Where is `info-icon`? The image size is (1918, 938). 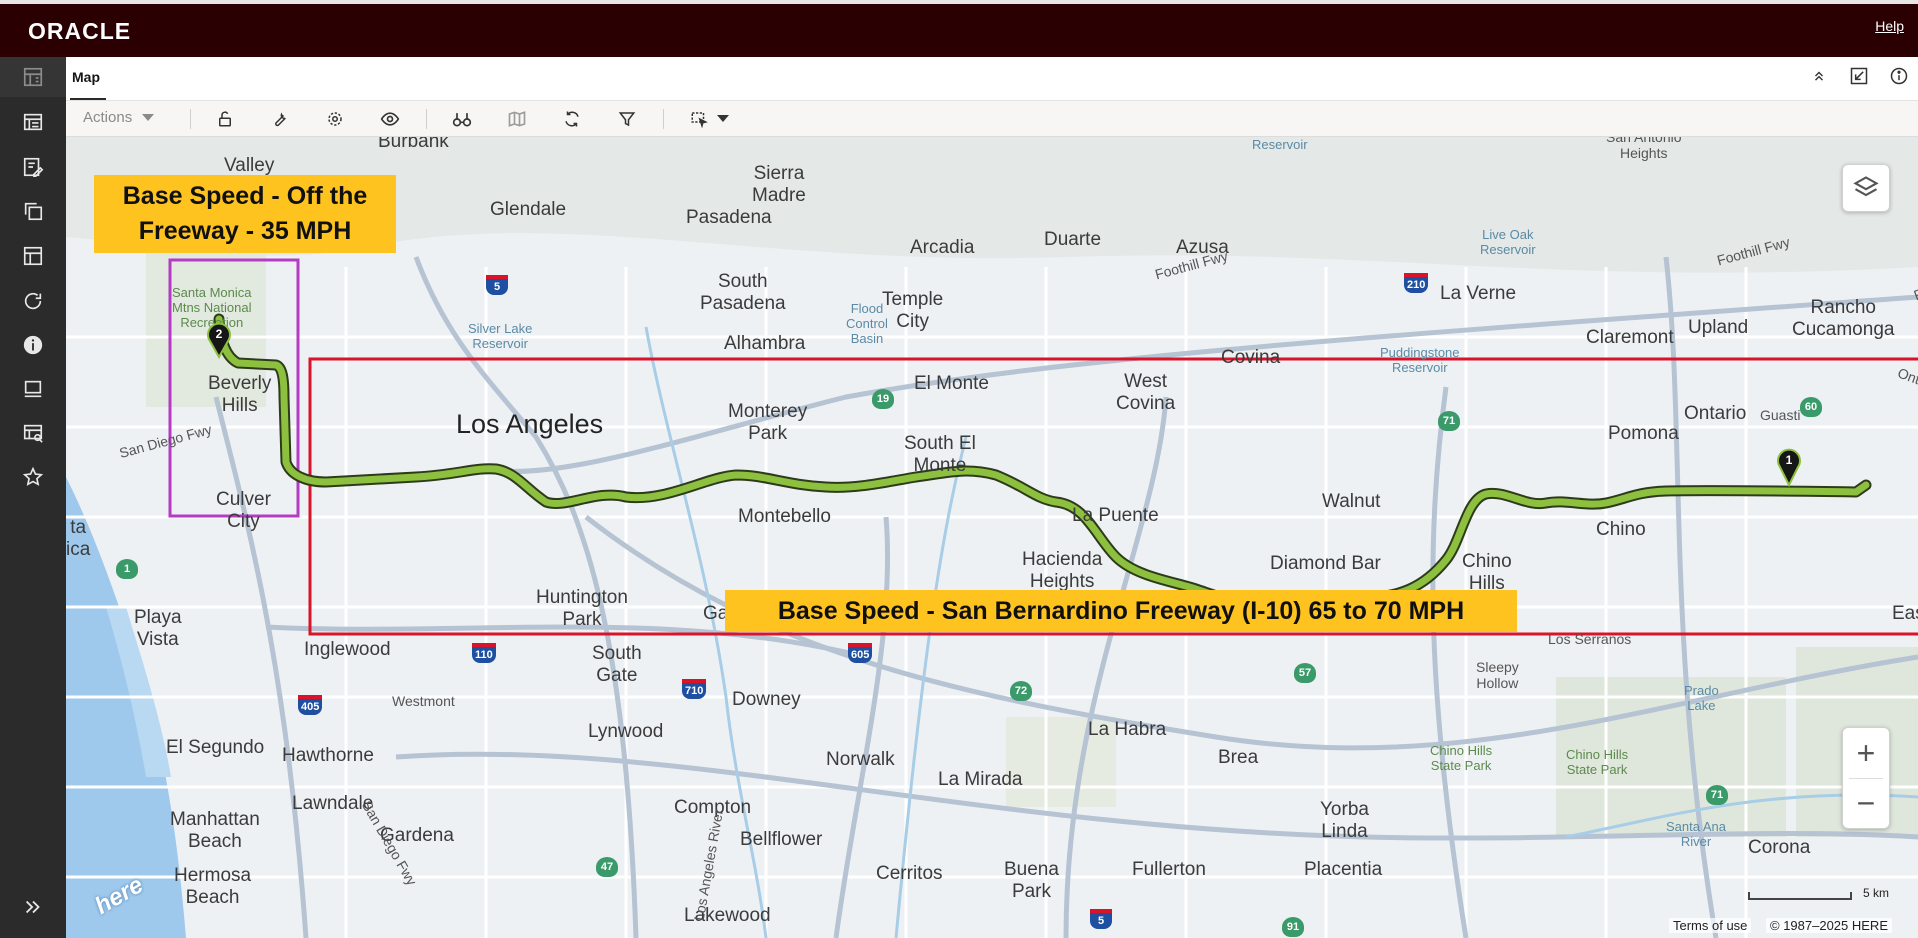
info-icon is located at coordinates (33, 345).